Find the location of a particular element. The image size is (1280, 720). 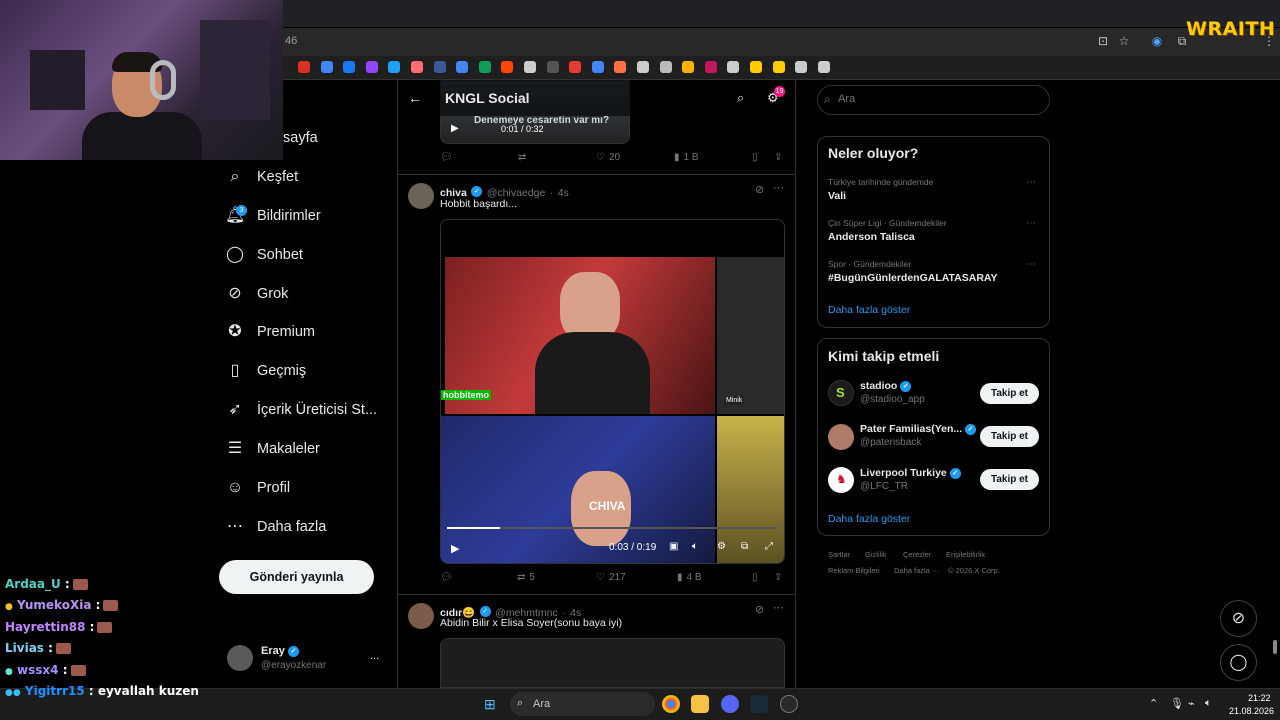

nav-item-history: ▯ Geçmiş is located at coordinates (266, 371).